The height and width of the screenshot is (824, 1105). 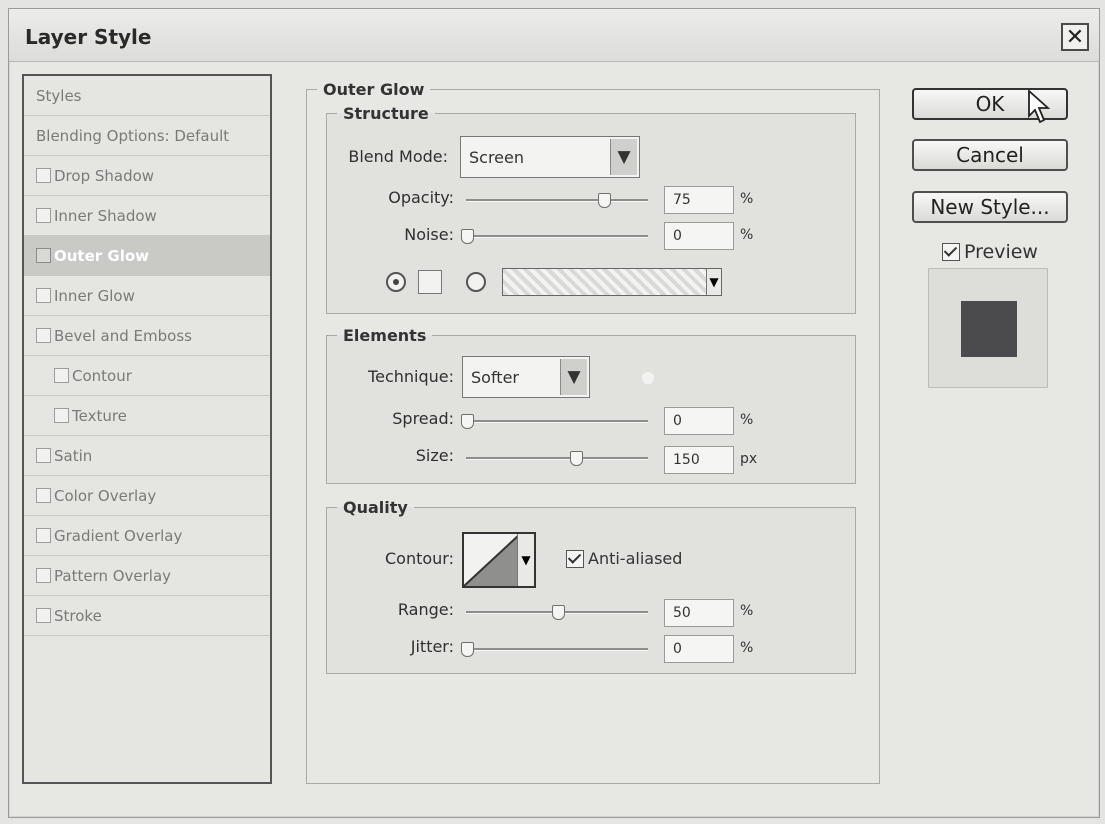 I want to click on jitter-unit: %, so click(x=747, y=648).